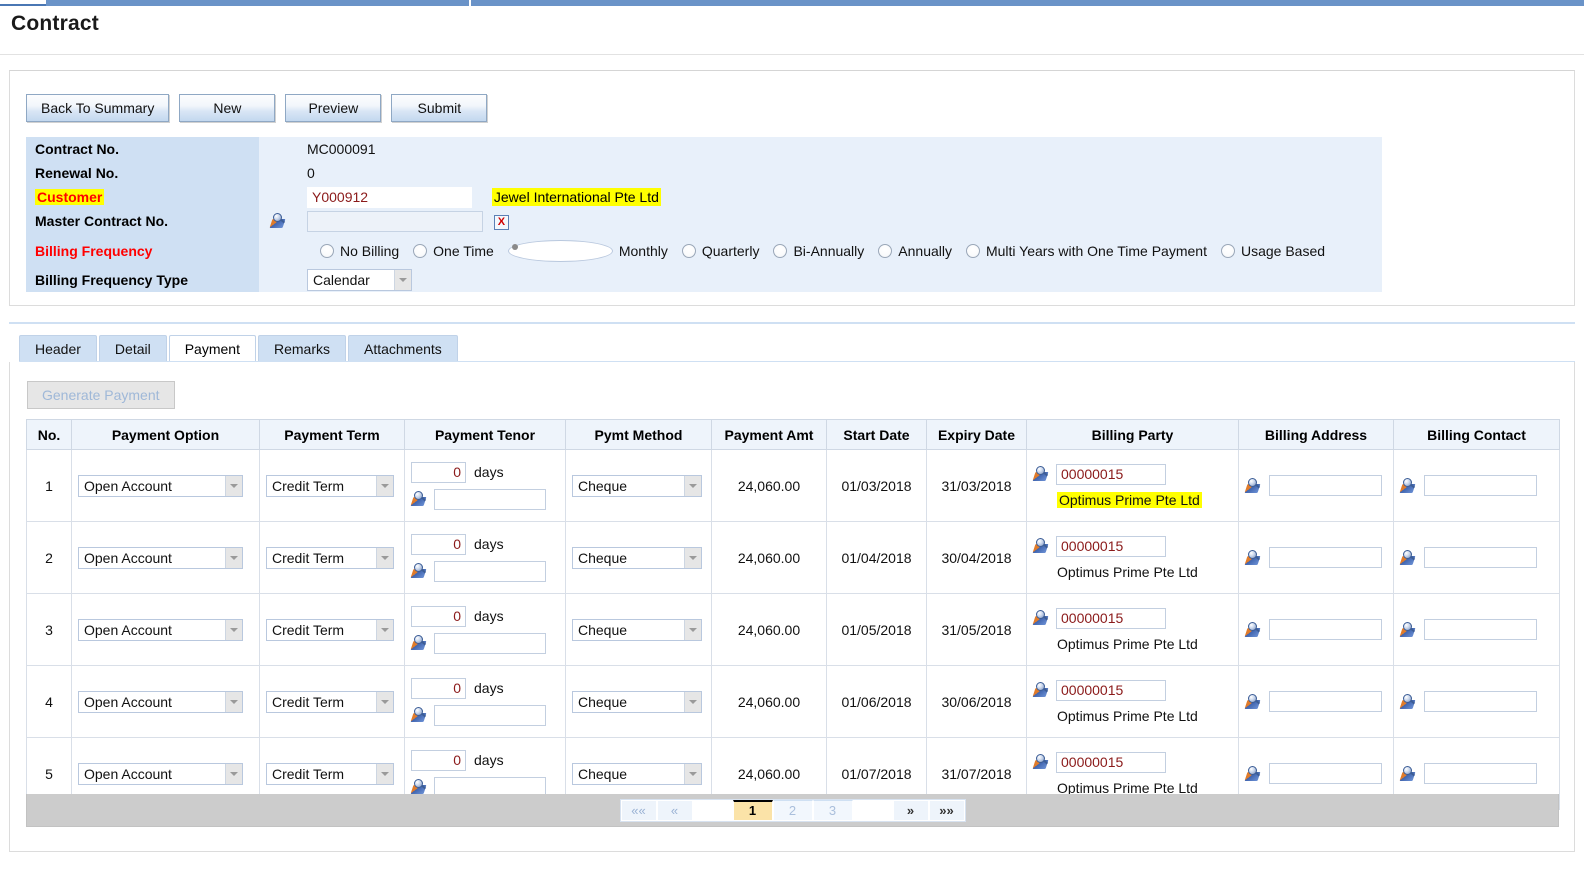  I want to click on radio-monthly: Monthly, so click(587, 250).